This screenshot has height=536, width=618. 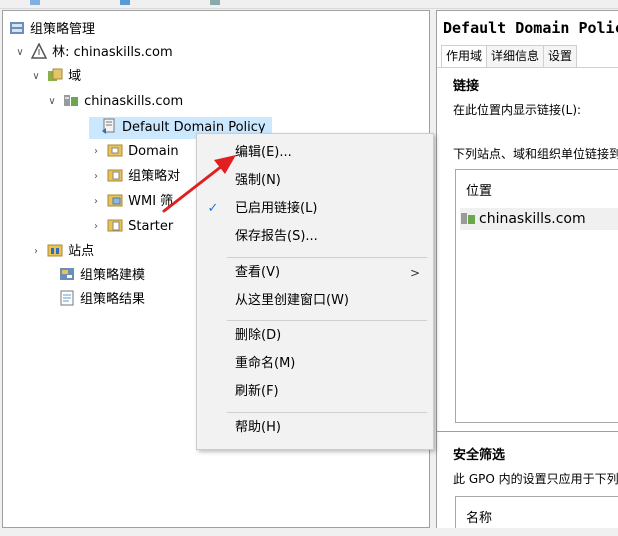 I want to click on sites-icon, so click(x=55, y=250).